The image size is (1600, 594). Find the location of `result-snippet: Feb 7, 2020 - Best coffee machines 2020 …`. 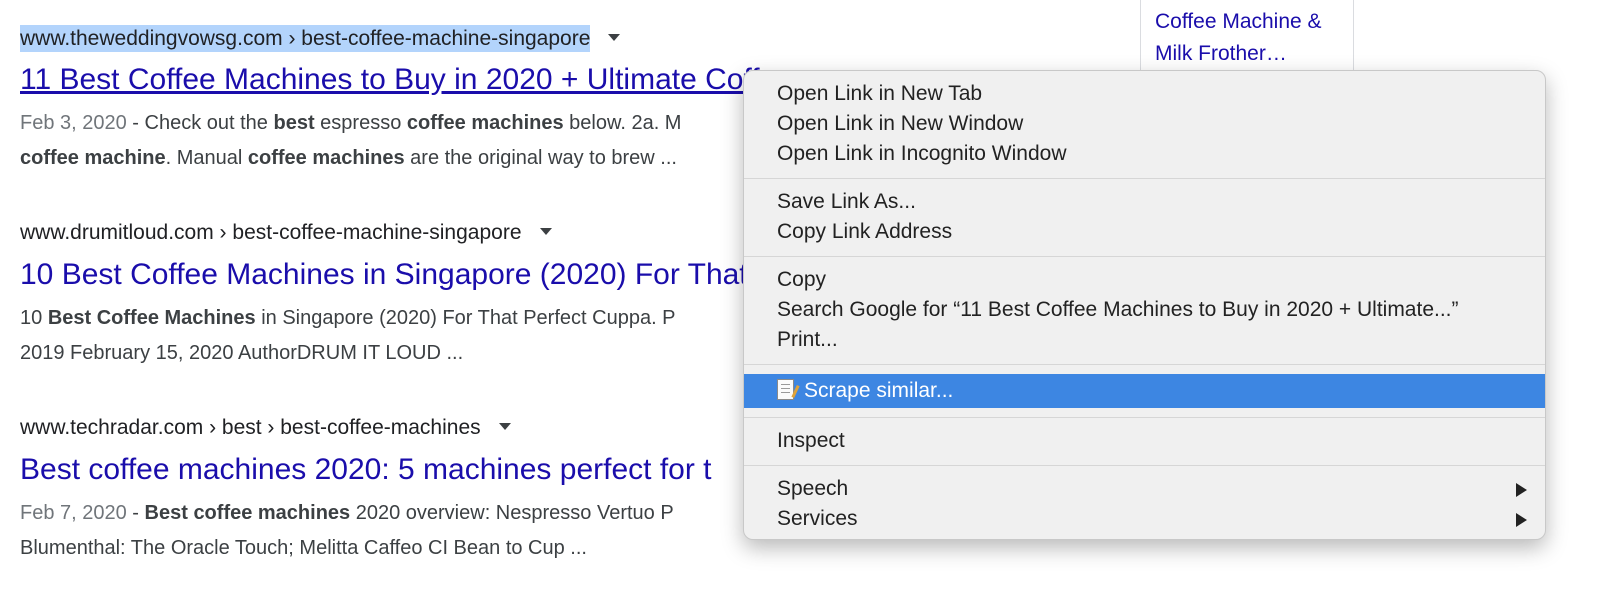

result-snippet: Feb 7, 2020 - Best coffee machines 2020 … is located at coordinates (347, 513).